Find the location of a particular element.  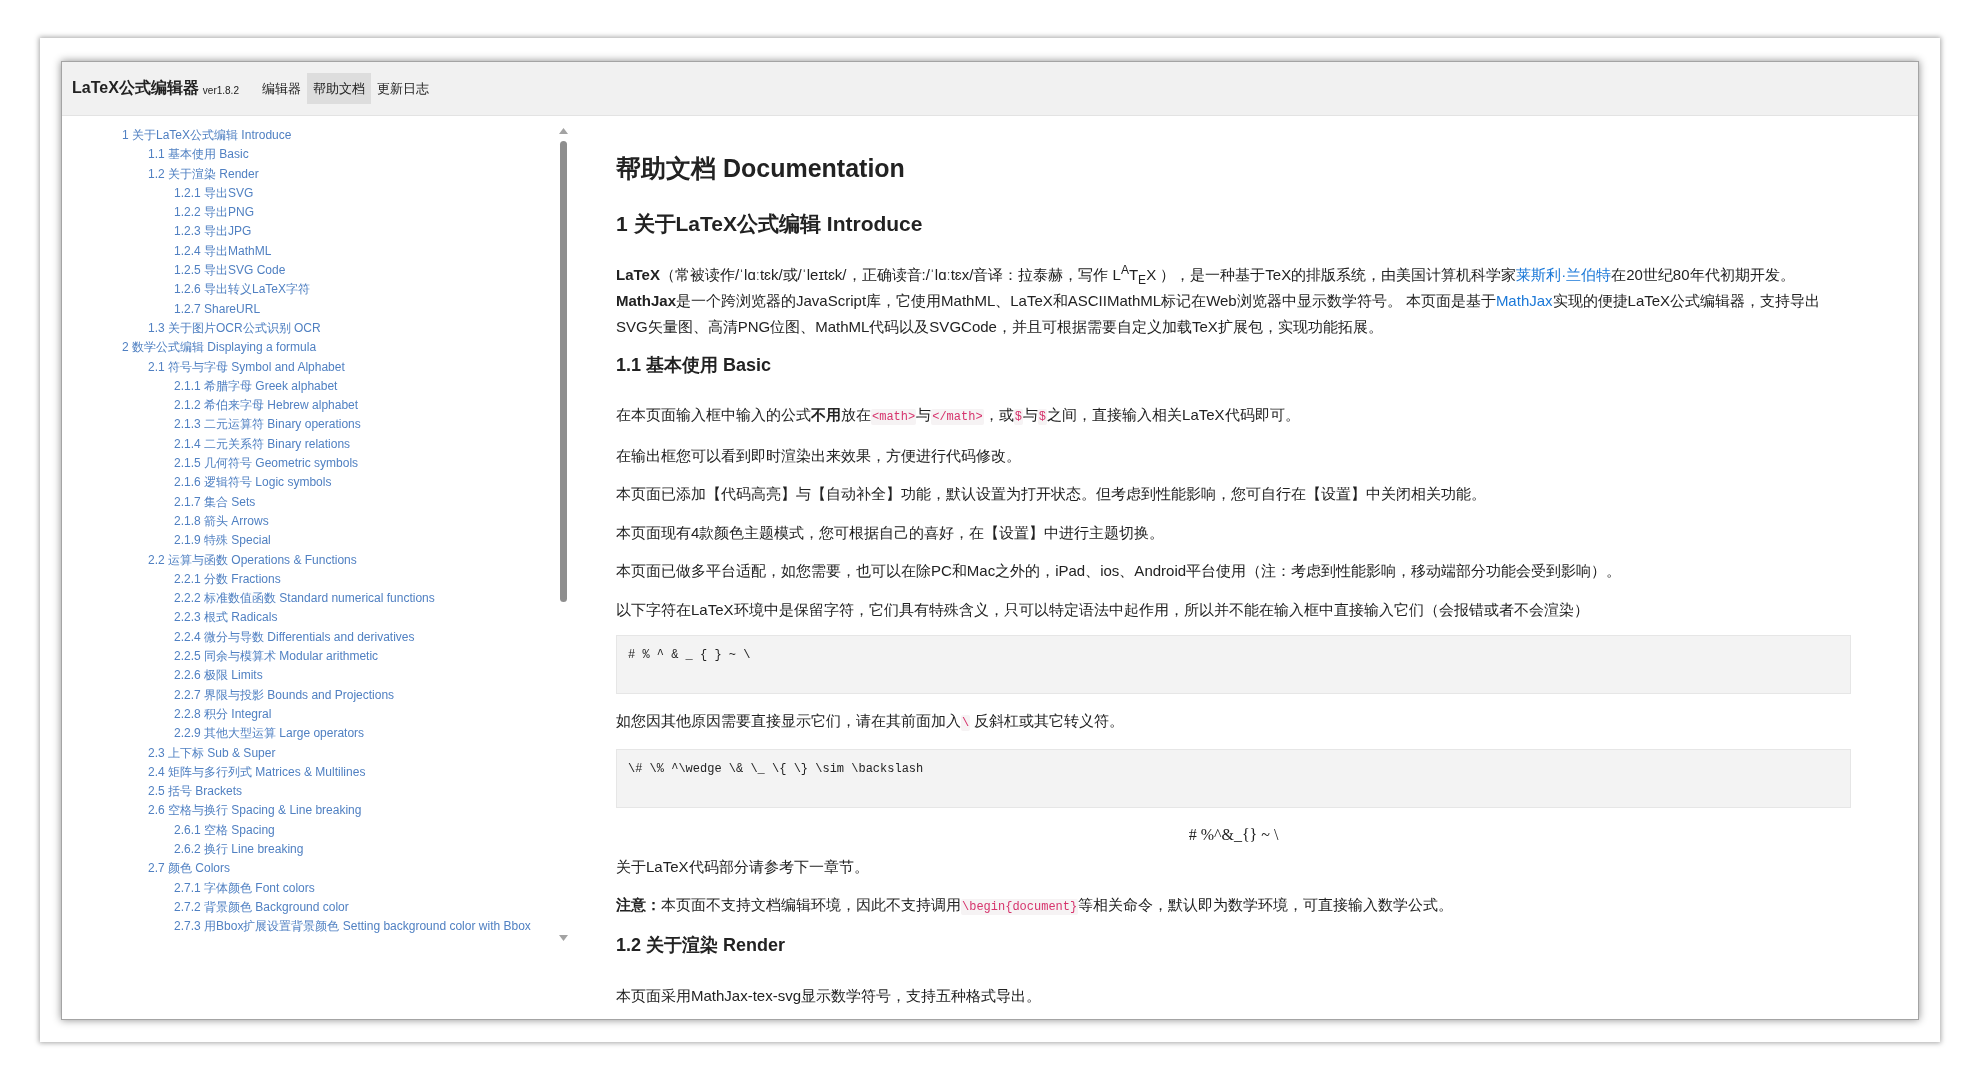

toc-link: 2.1.1 希腊字母 Greek alphabet is located at coordinates (256, 386).